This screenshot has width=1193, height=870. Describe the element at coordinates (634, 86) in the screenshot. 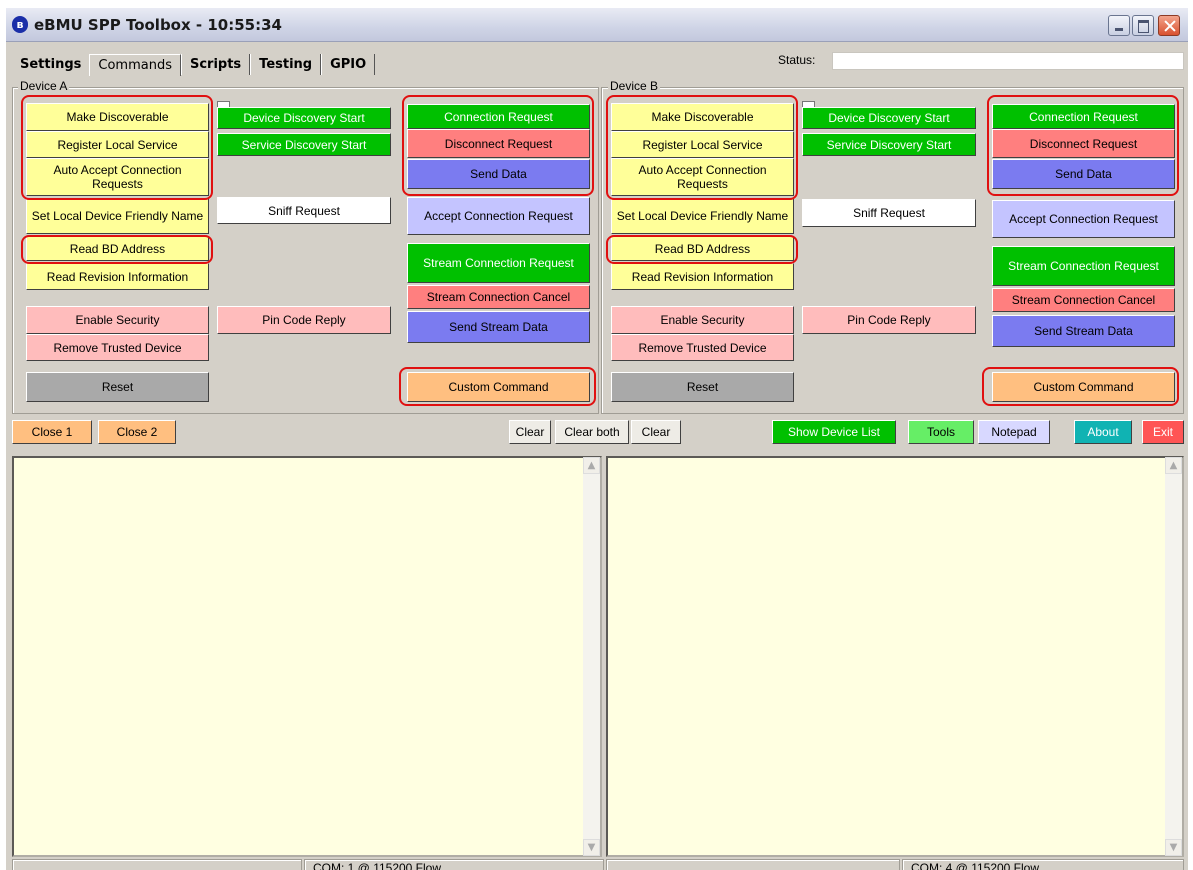

I see `device-b-label: Device B` at that location.